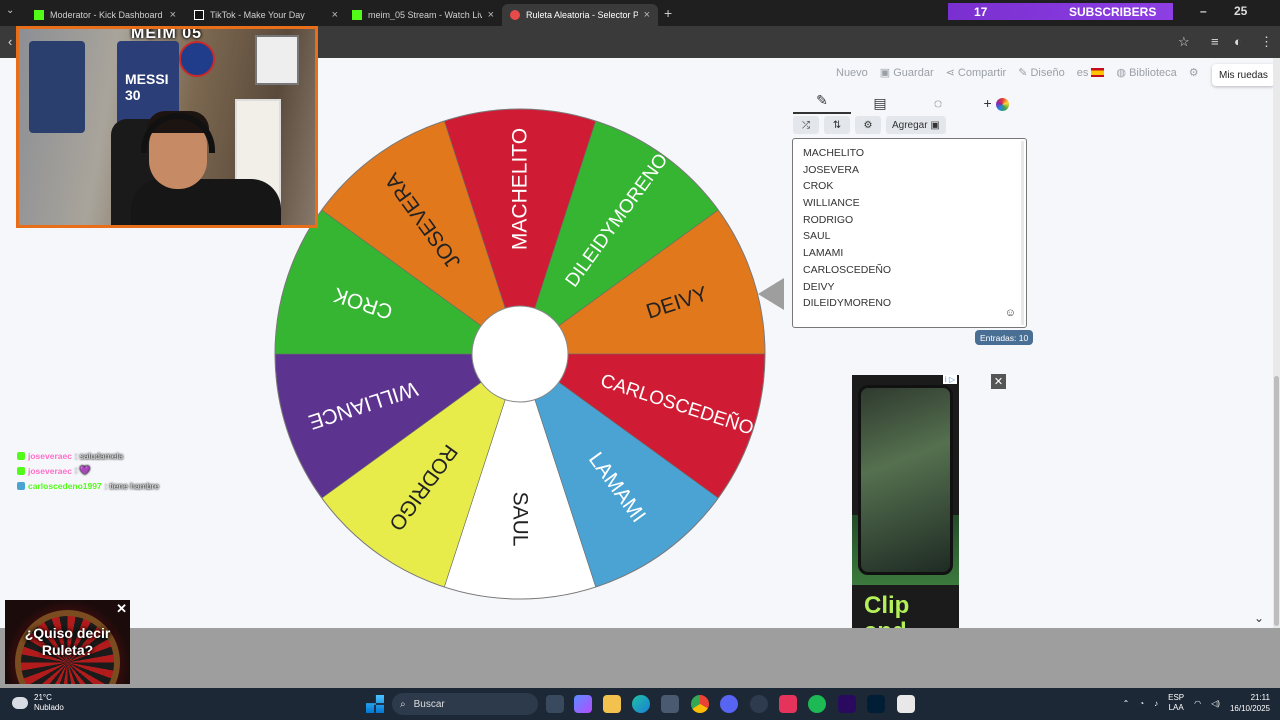  I want to click on tiktok-live-icon, so click(788, 704).